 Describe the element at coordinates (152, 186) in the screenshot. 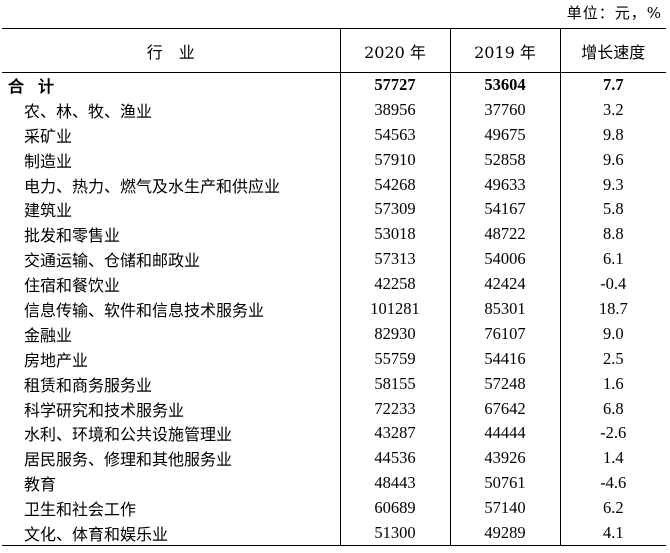

I see `industry-name-cell: 电力、热力、燃气及水生产和供应业` at that location.